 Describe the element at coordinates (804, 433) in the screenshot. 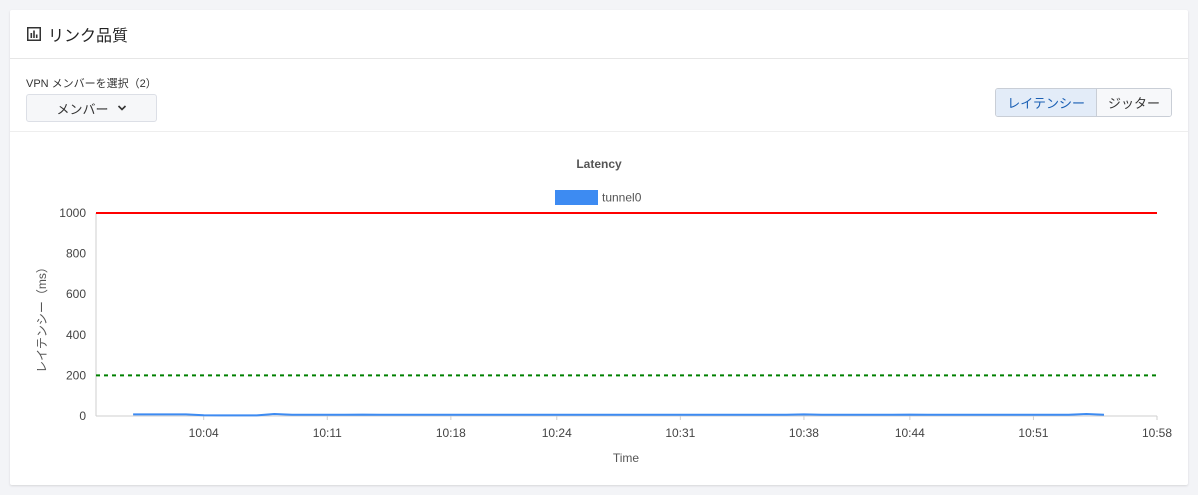

I see `x-tick-label: 10:38` at that location.